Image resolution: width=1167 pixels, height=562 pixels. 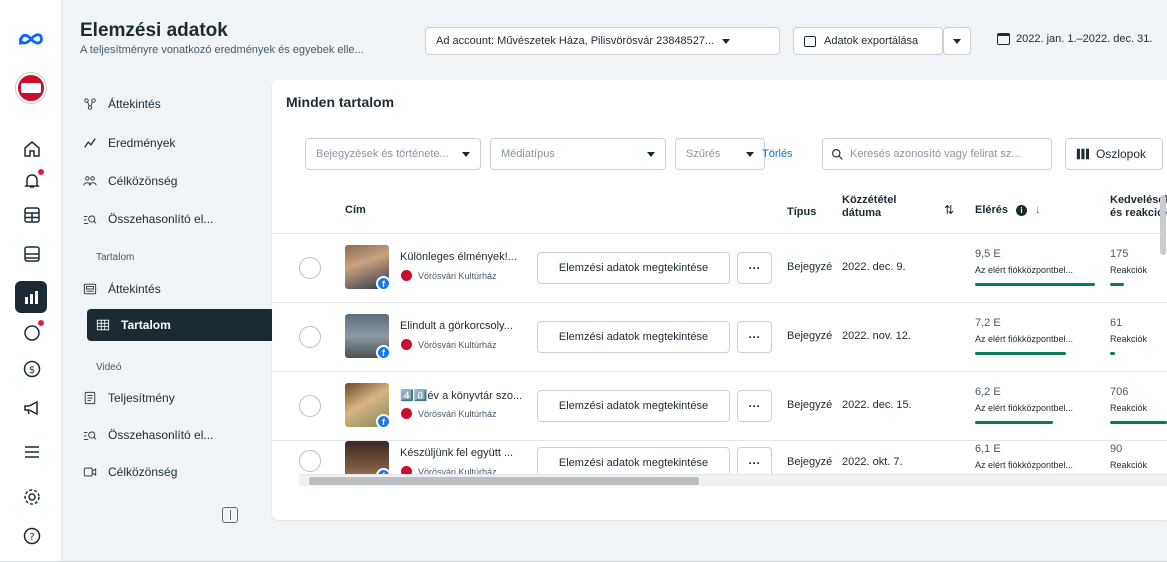 What do you see at coordinates (230, 515) in the screenshot?
I see `collapse-sidebar-icon` at bounding box center [230, 515].